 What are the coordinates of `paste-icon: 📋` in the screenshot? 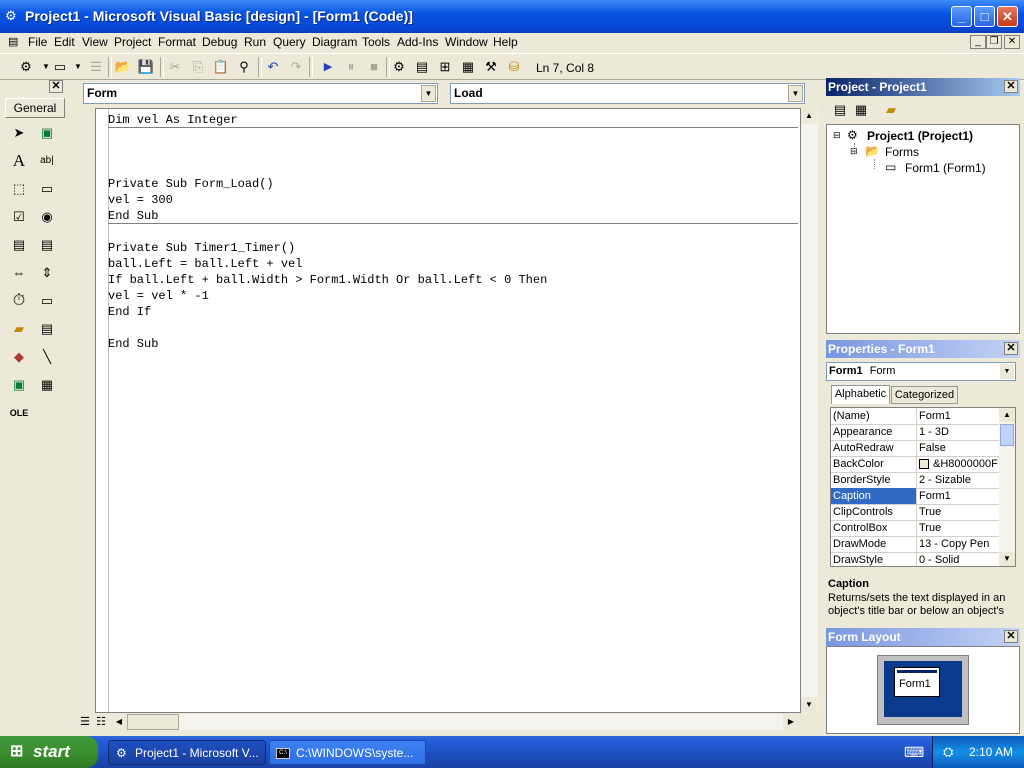 It's located at (221, 67).